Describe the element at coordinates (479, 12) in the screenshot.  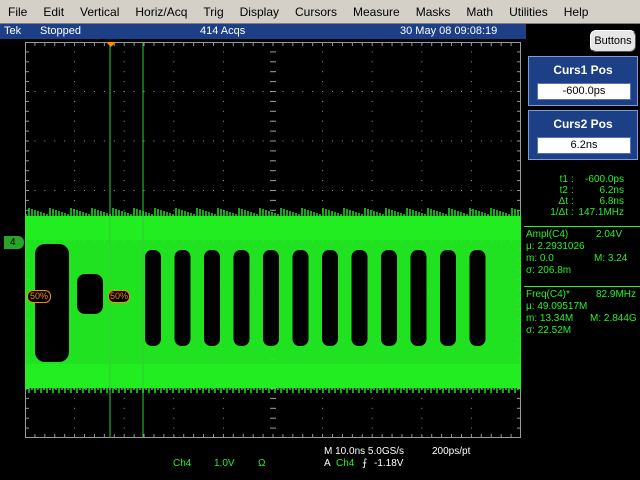
I see `menu-math: Math` at that location.